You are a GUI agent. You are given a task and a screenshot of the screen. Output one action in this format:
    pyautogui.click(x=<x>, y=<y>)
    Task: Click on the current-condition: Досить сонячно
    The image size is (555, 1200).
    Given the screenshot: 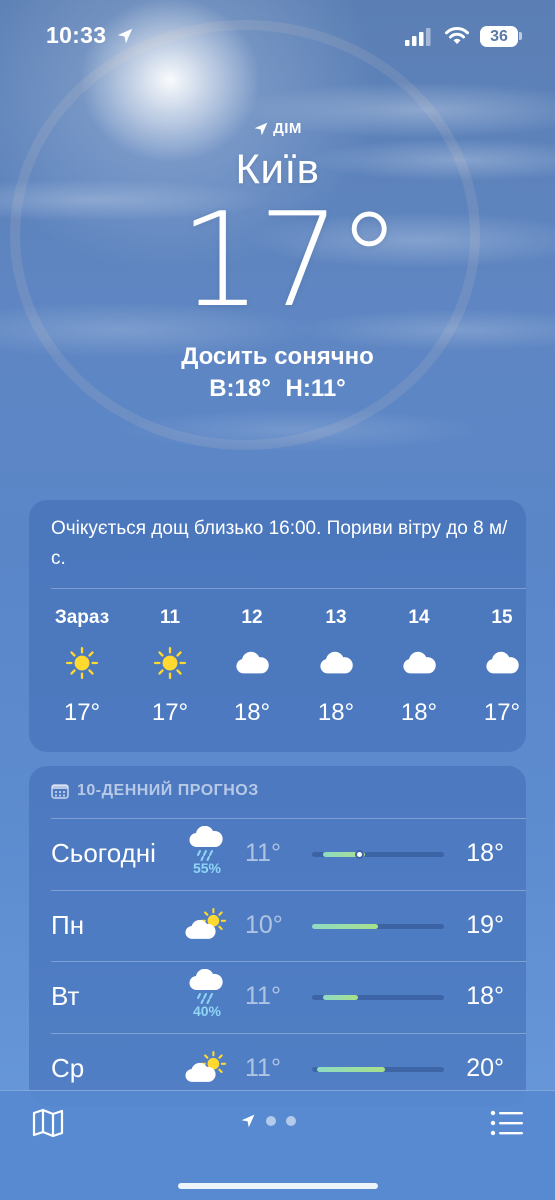 What is the action you would take?
    pyautogui.click(x=277, y=356)
    